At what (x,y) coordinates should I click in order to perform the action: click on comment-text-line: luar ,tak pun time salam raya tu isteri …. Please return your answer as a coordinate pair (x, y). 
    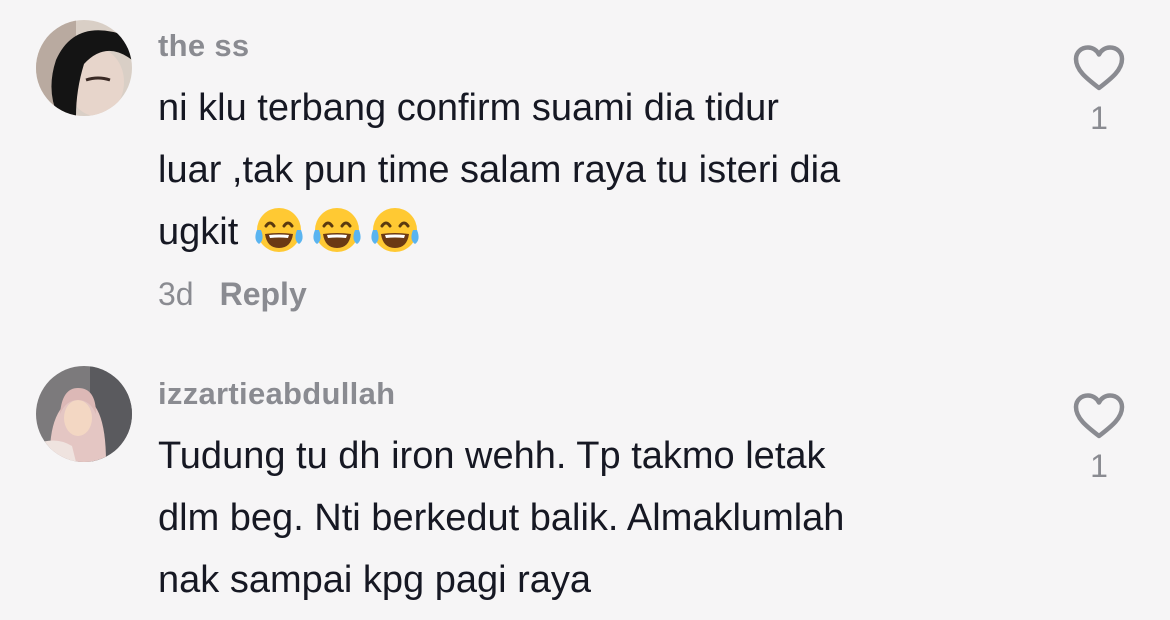
    Looking at the image, I should click on (499, 170).